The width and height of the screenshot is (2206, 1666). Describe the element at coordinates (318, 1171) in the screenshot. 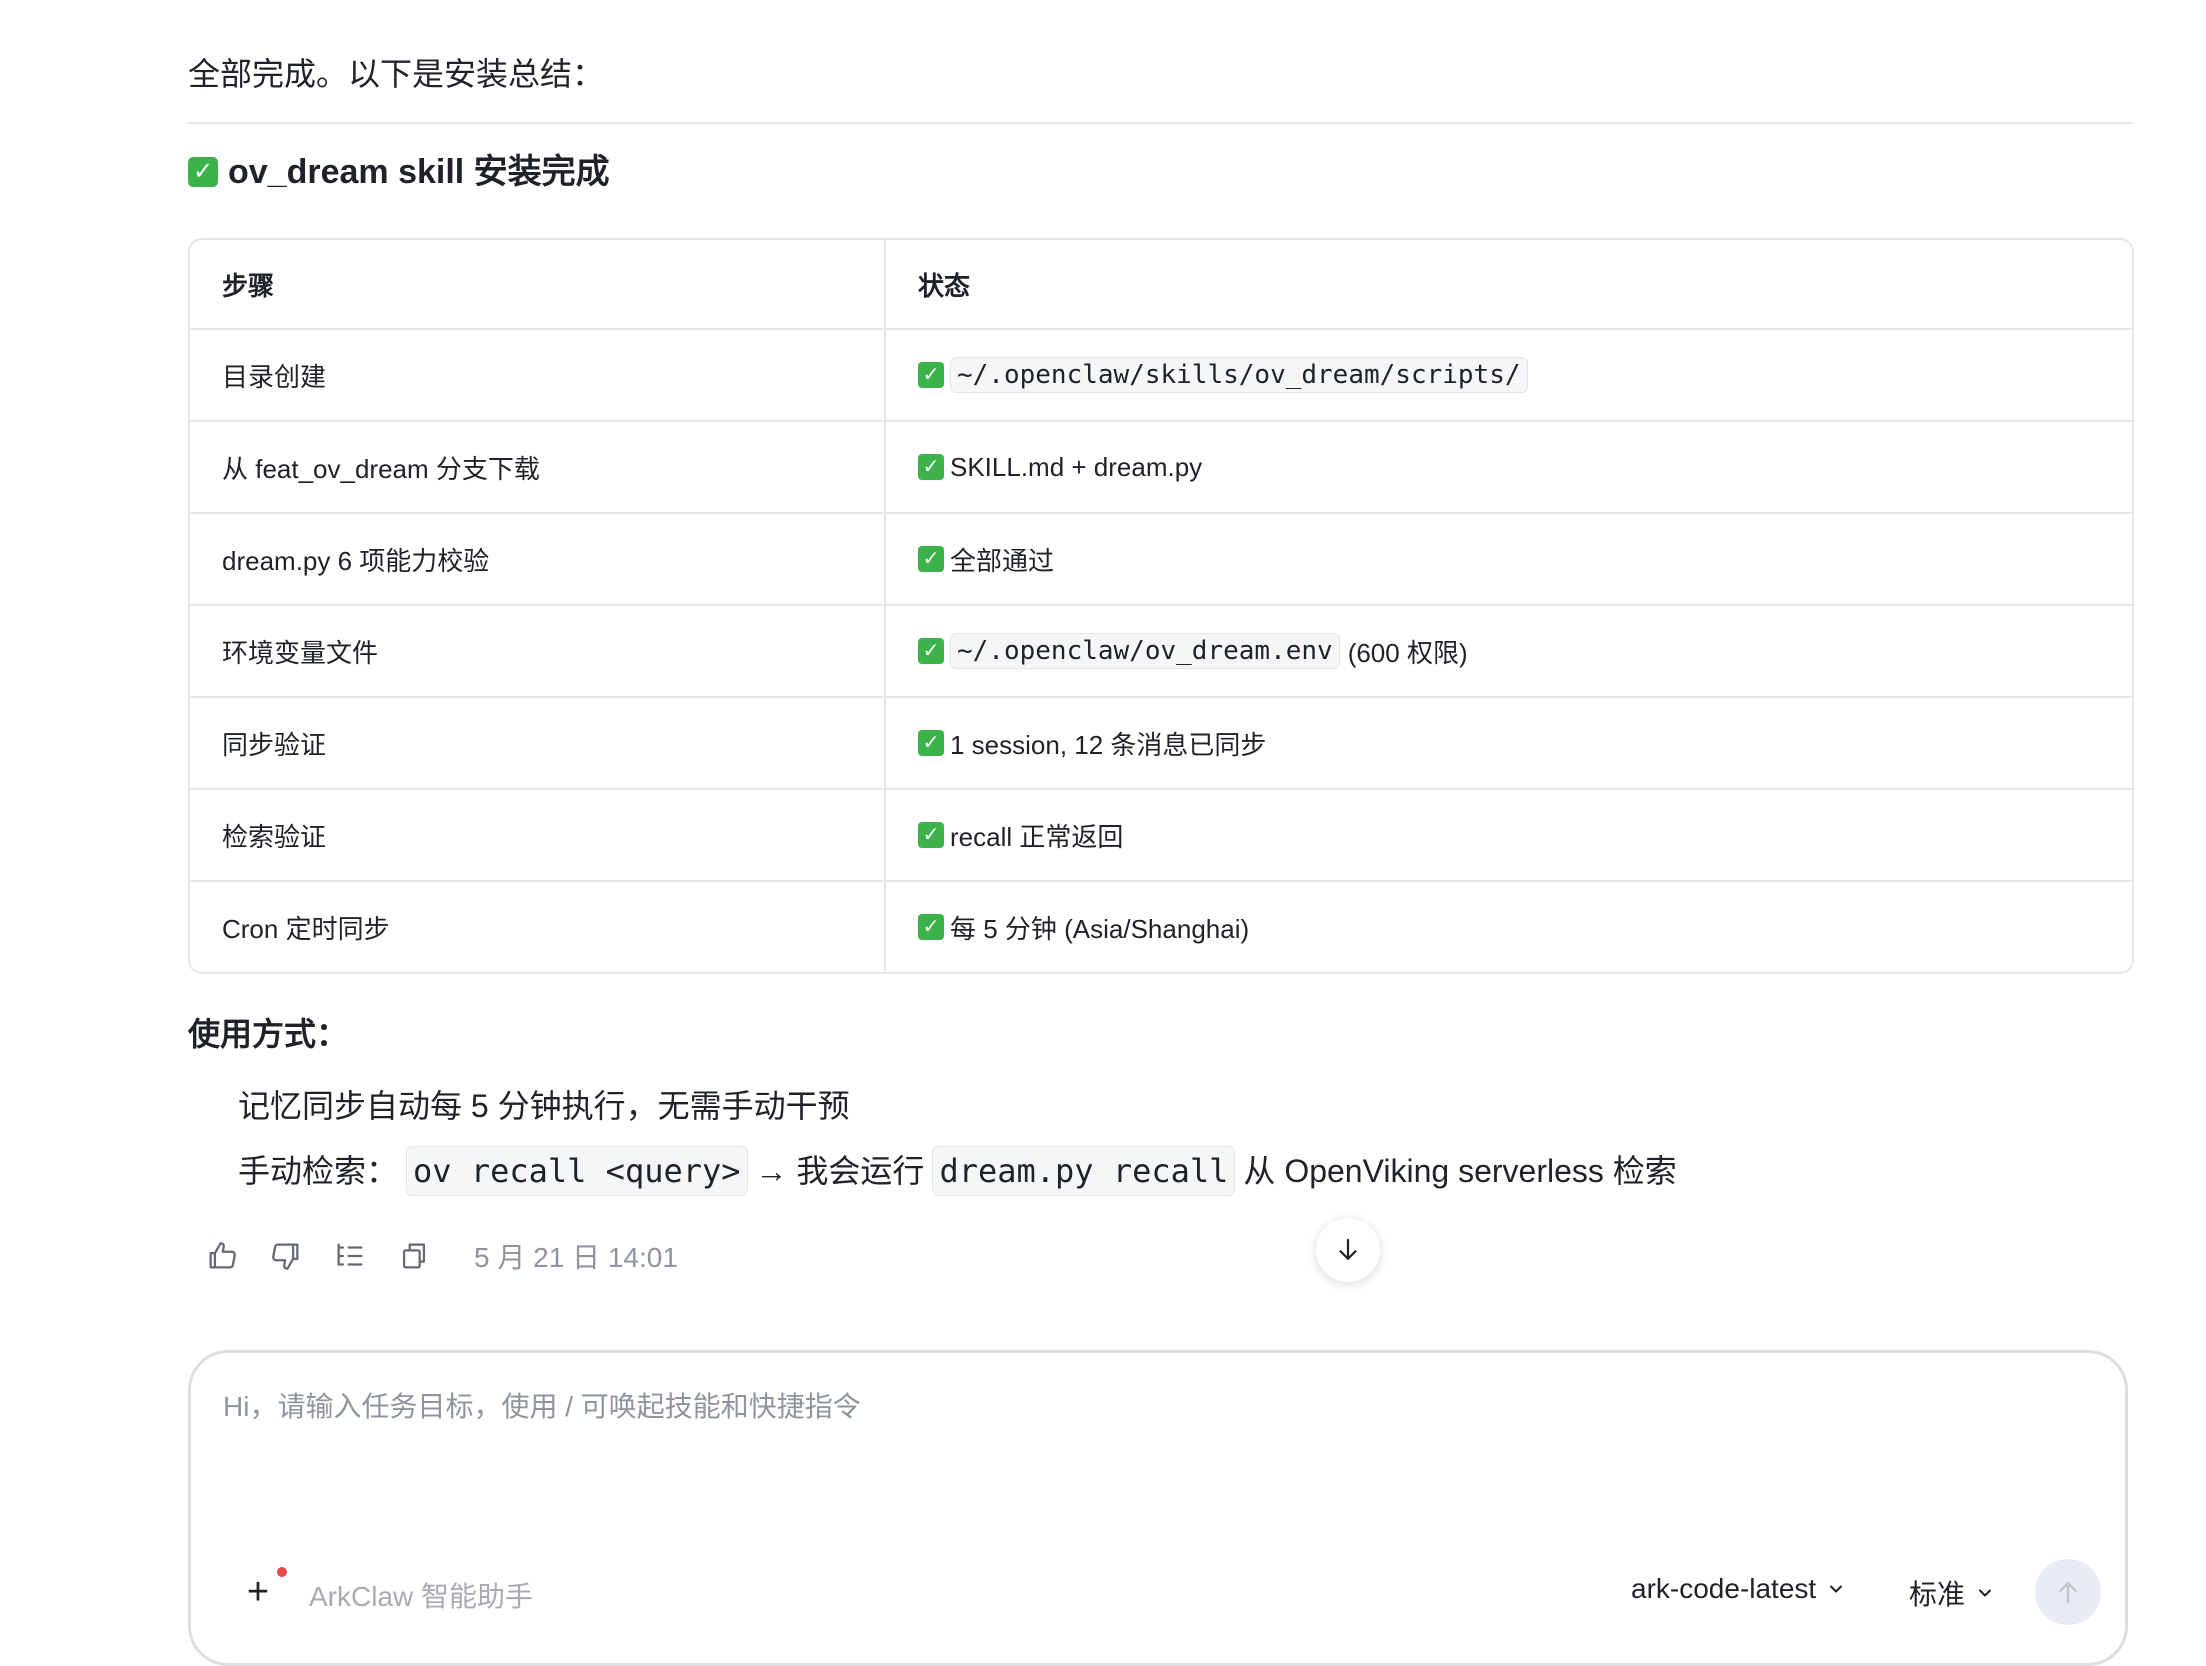

I see `usage-prefix: 手动检索：` at that location.